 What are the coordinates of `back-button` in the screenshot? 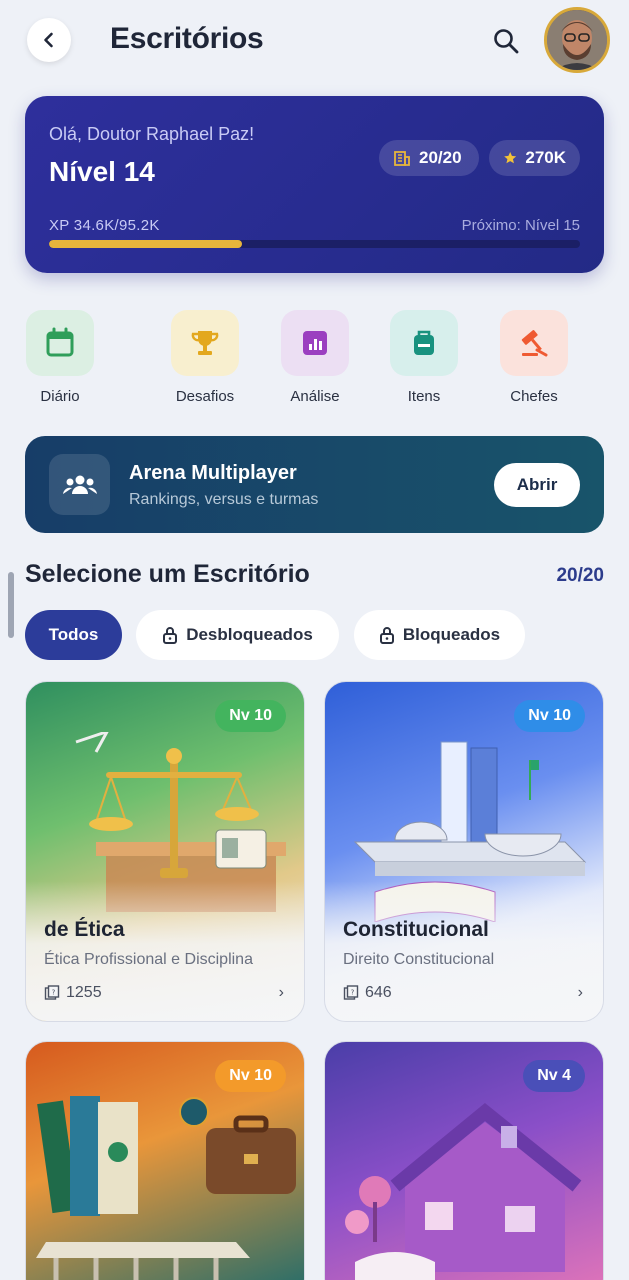 It's located at (49, 40).